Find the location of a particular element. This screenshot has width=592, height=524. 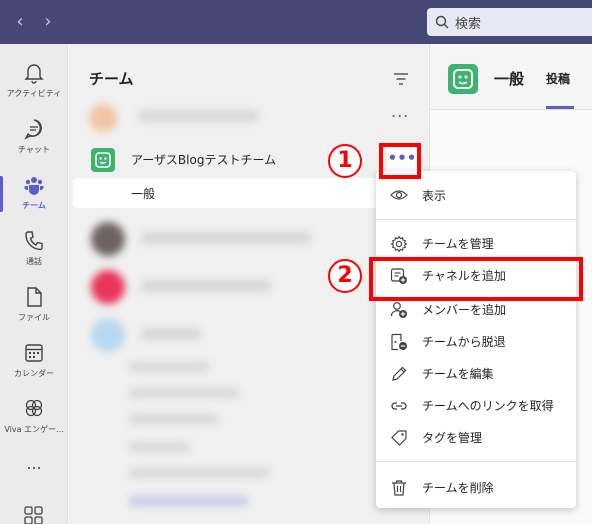

menu-item-manage-team: チームを管理 is located at coordinates (476, 243).